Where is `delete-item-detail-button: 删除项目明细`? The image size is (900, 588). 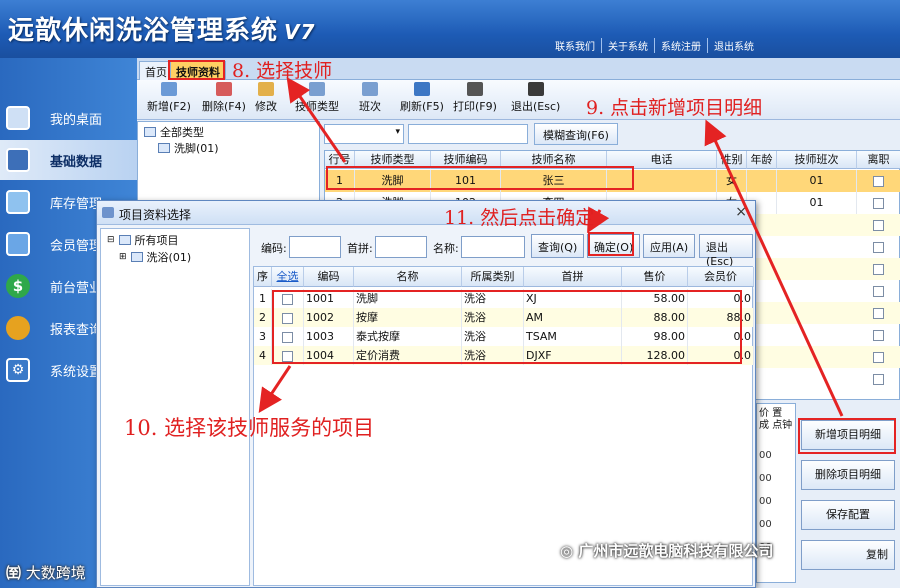
delete-item-detail-button: 删除项目明细 is located at coordinates (848, 475).